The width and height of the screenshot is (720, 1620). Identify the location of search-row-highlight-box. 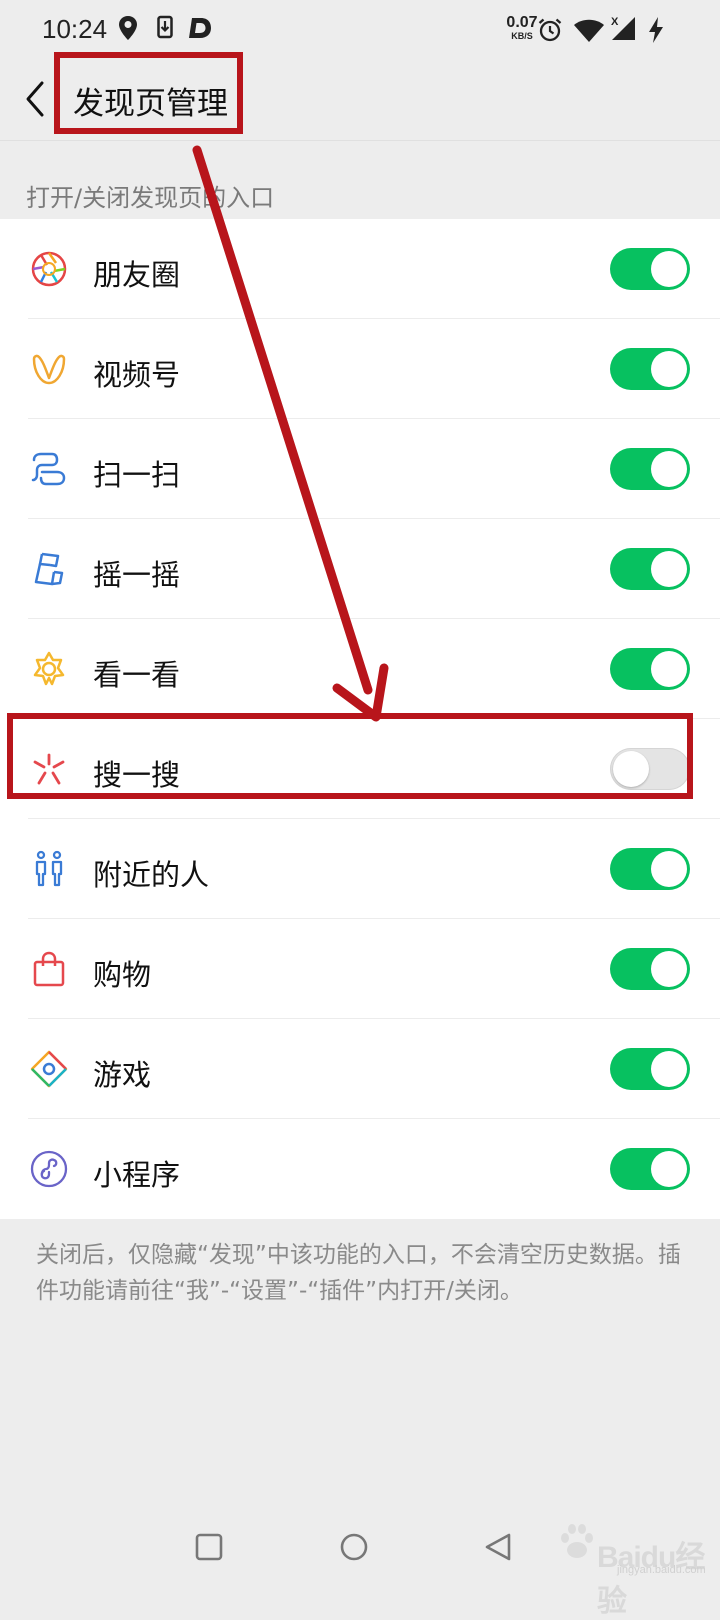
(350, 756).